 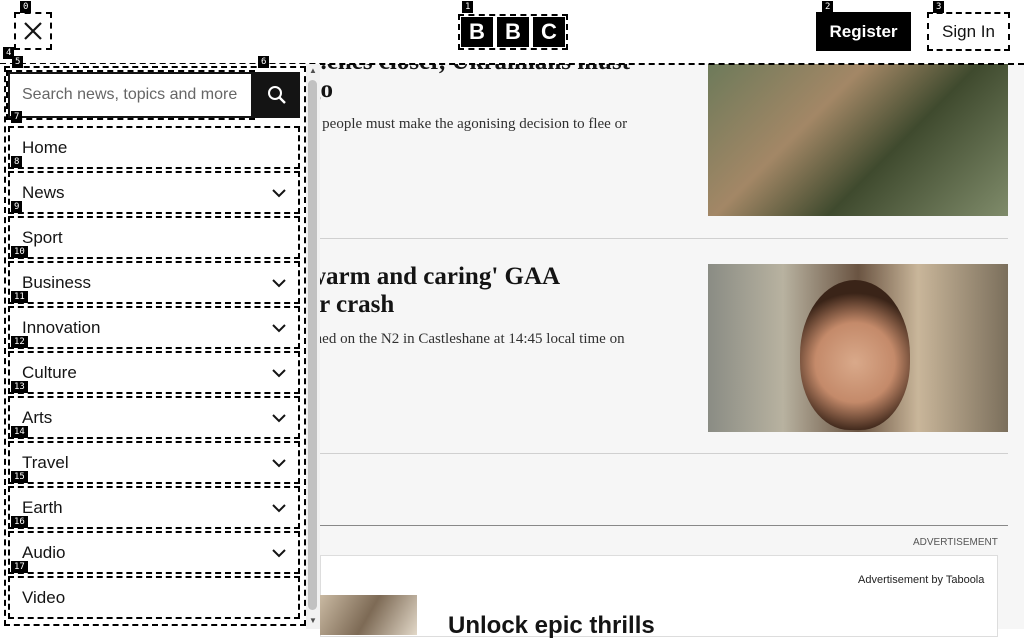 I want to click on search-button, so click(x=276, y=95).